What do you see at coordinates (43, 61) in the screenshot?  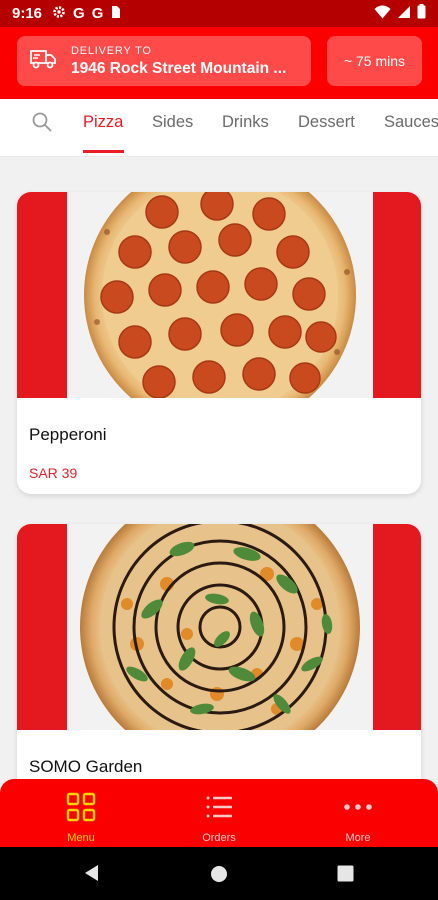 I see `delivery-truck-icon` at bounding box center [43, 61].